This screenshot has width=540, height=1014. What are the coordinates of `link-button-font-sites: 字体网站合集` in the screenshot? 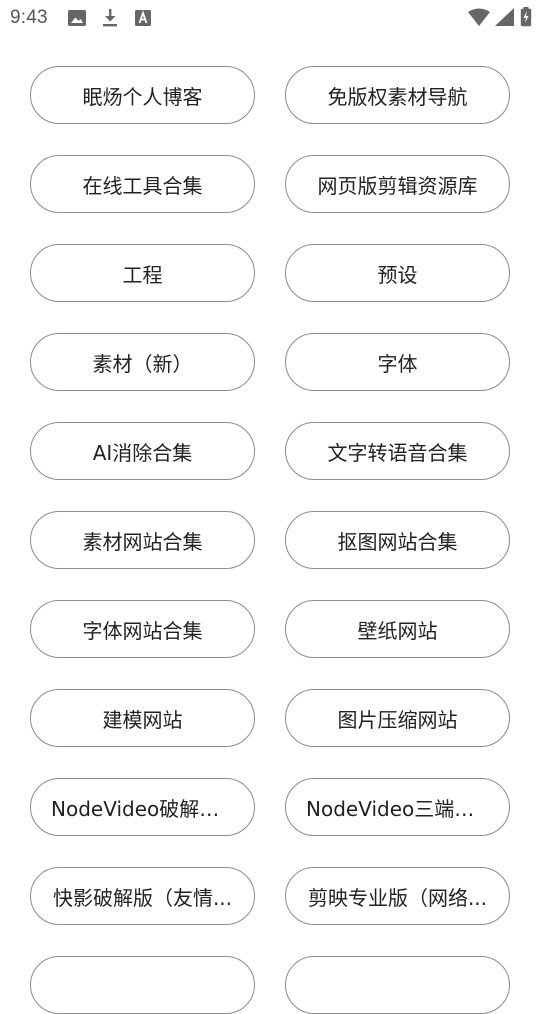 It's located at (142, 629).